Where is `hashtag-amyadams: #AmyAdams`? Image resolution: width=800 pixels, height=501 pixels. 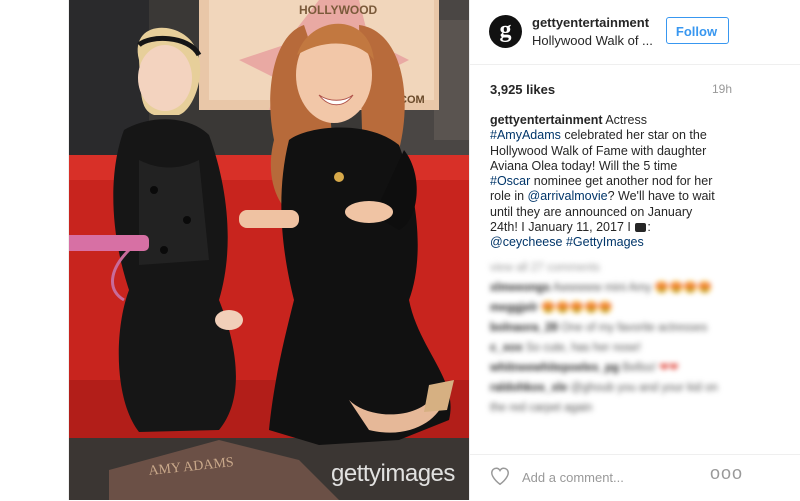
hashtag-amyadams: #AmyAdams is located at coordinates (525, 135).